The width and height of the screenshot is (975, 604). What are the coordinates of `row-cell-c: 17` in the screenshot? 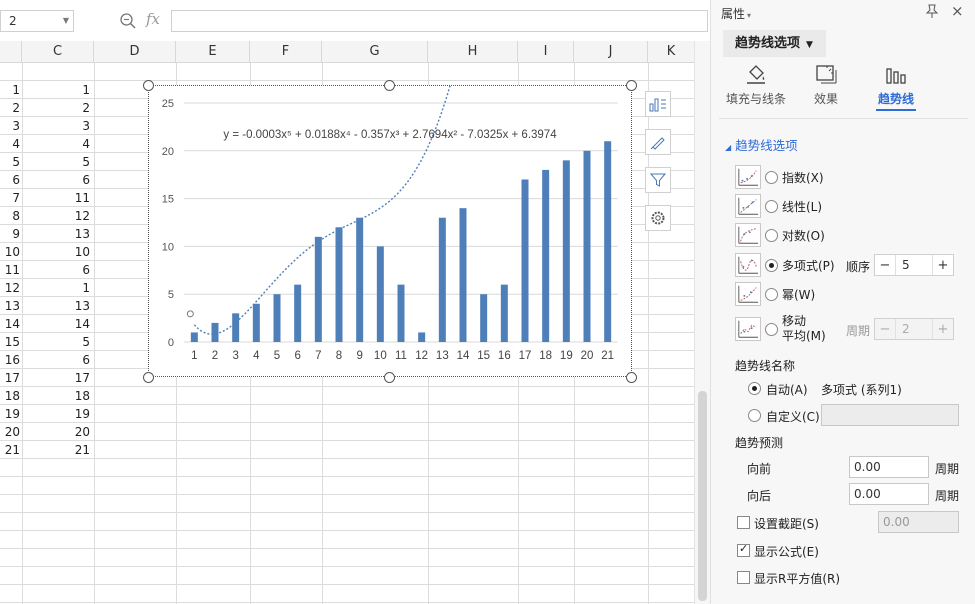 It's located at (58, 378).